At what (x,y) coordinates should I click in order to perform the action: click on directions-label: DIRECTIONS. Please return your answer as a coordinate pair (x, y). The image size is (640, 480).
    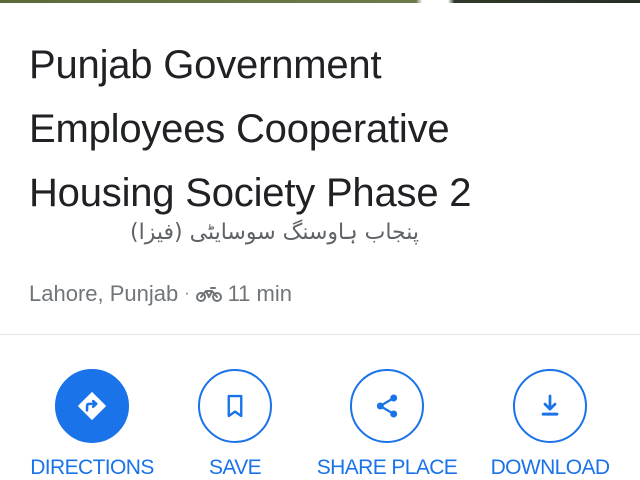
    Looking at the image, I should click on (92, 467).